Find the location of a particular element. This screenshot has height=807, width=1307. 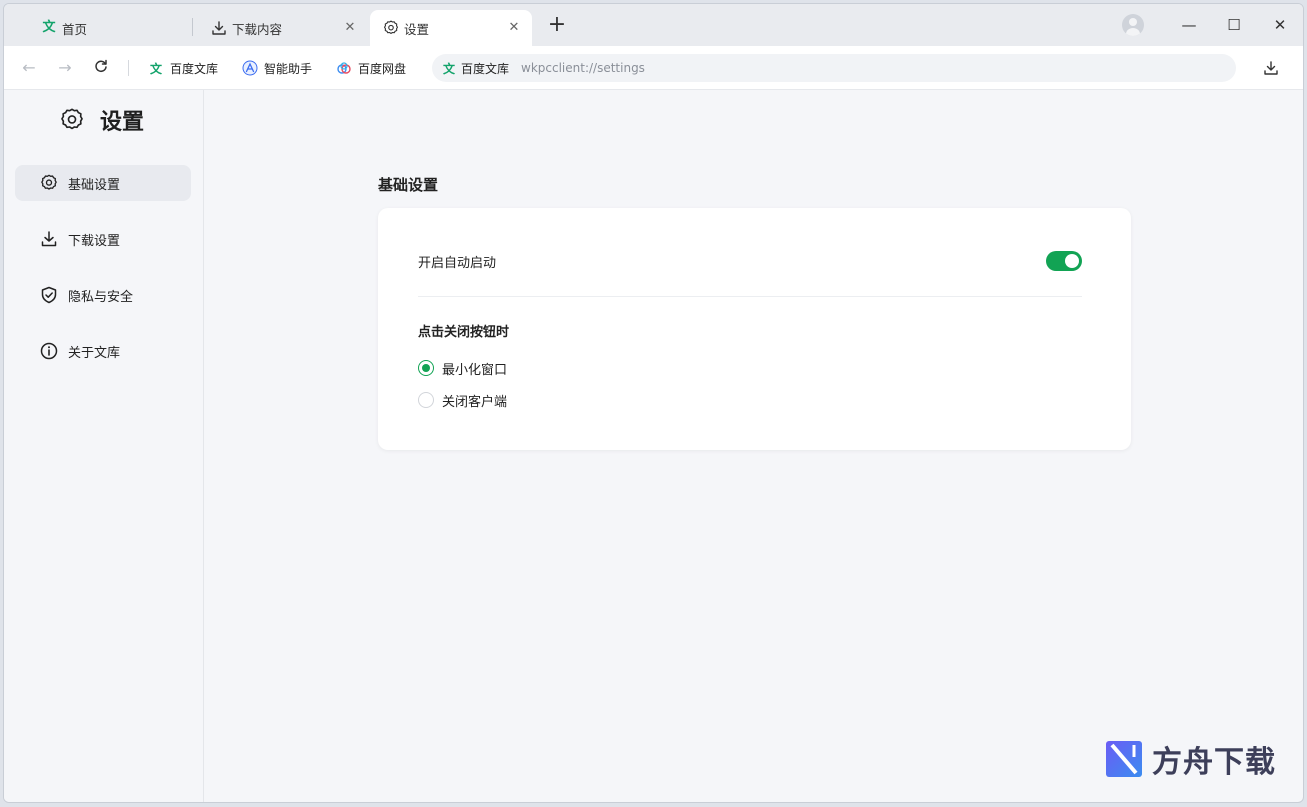

site-label: 百度文库 is located at coordinates (485, 68).